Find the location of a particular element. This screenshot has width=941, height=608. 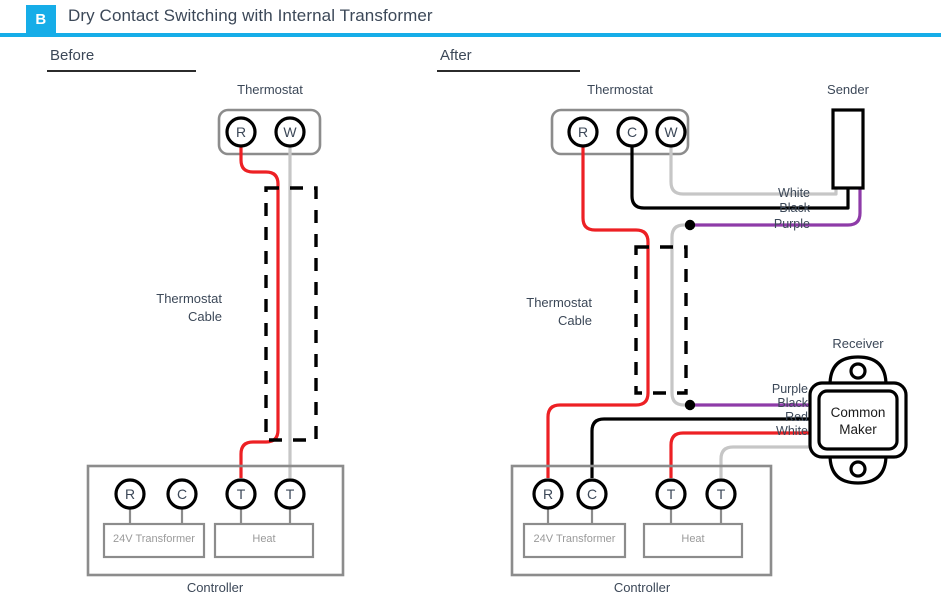

after-wire-red-controller is located at coordinates (740, 454).